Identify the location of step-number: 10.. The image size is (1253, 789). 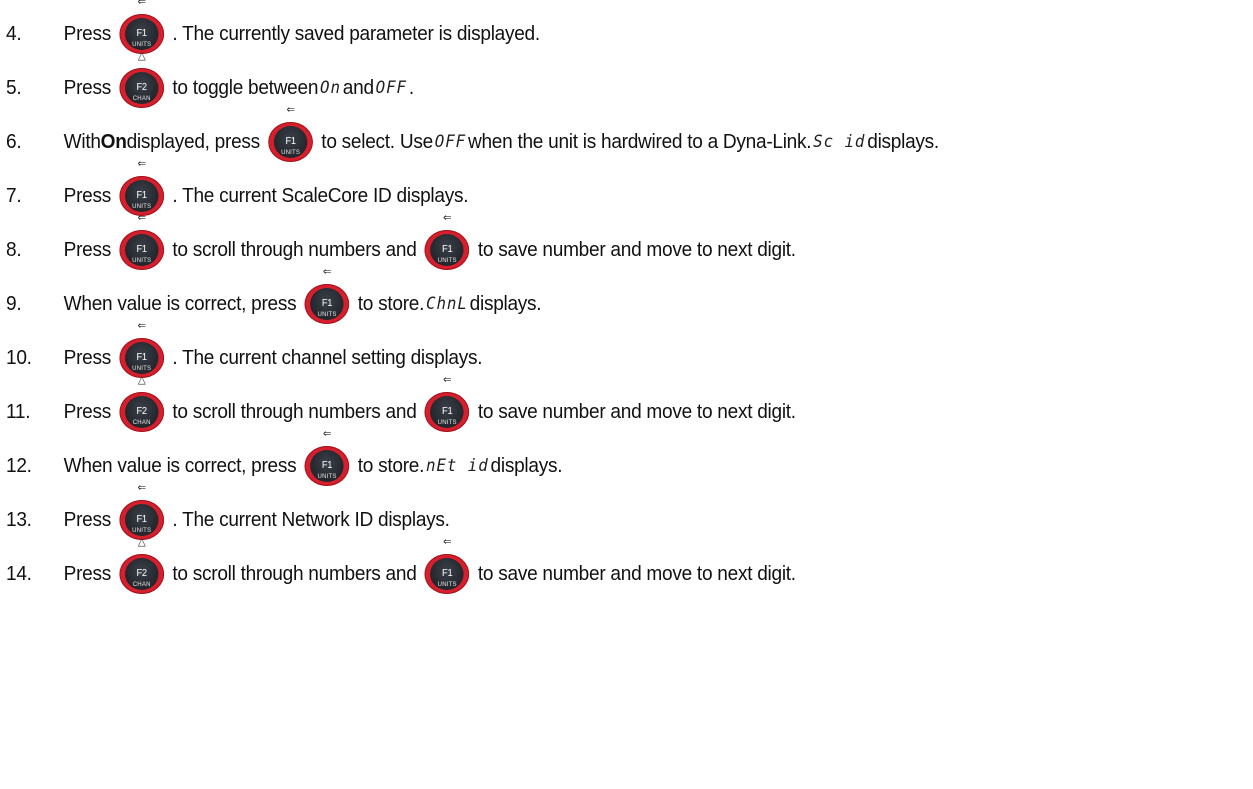
(19, 357).